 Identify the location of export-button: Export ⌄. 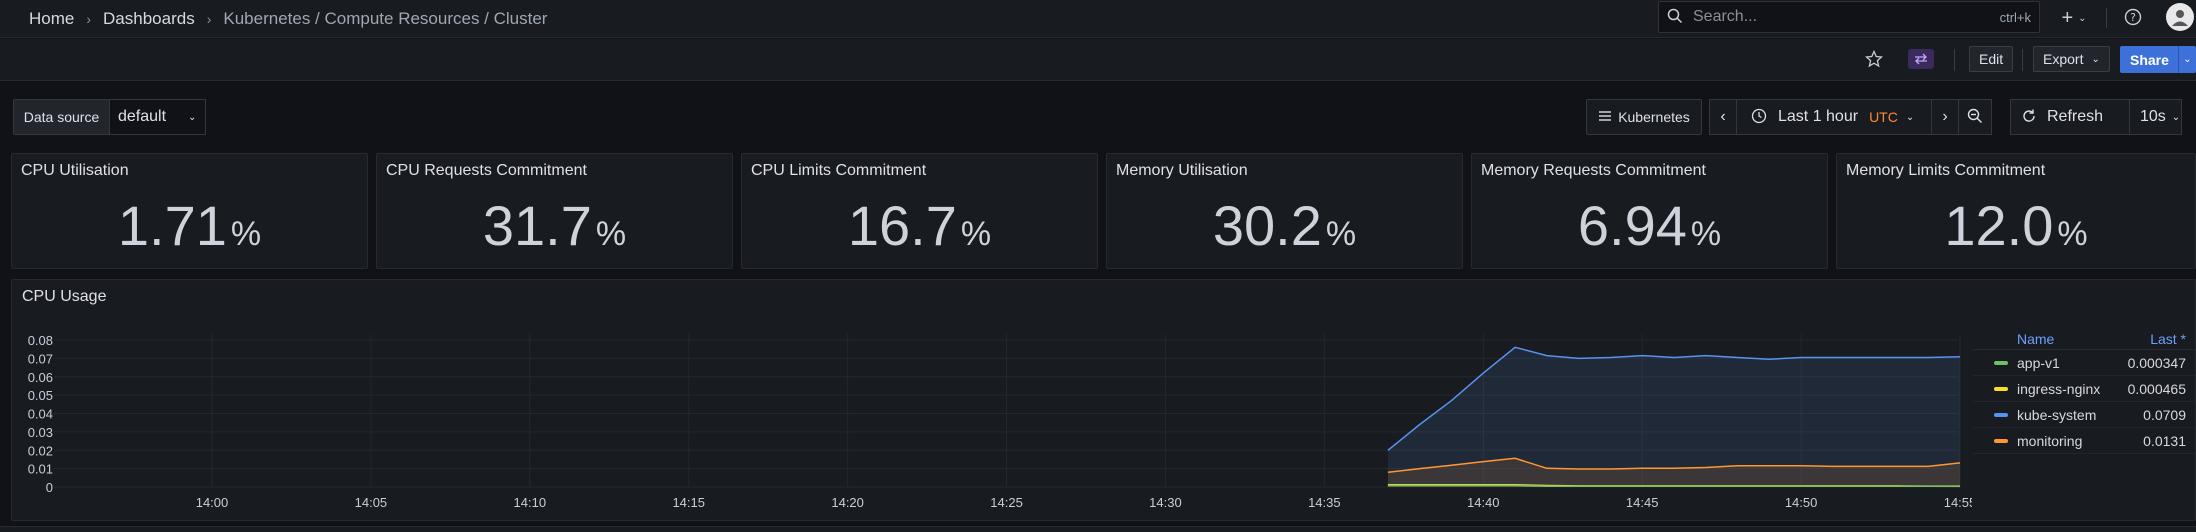
(2071, 59).